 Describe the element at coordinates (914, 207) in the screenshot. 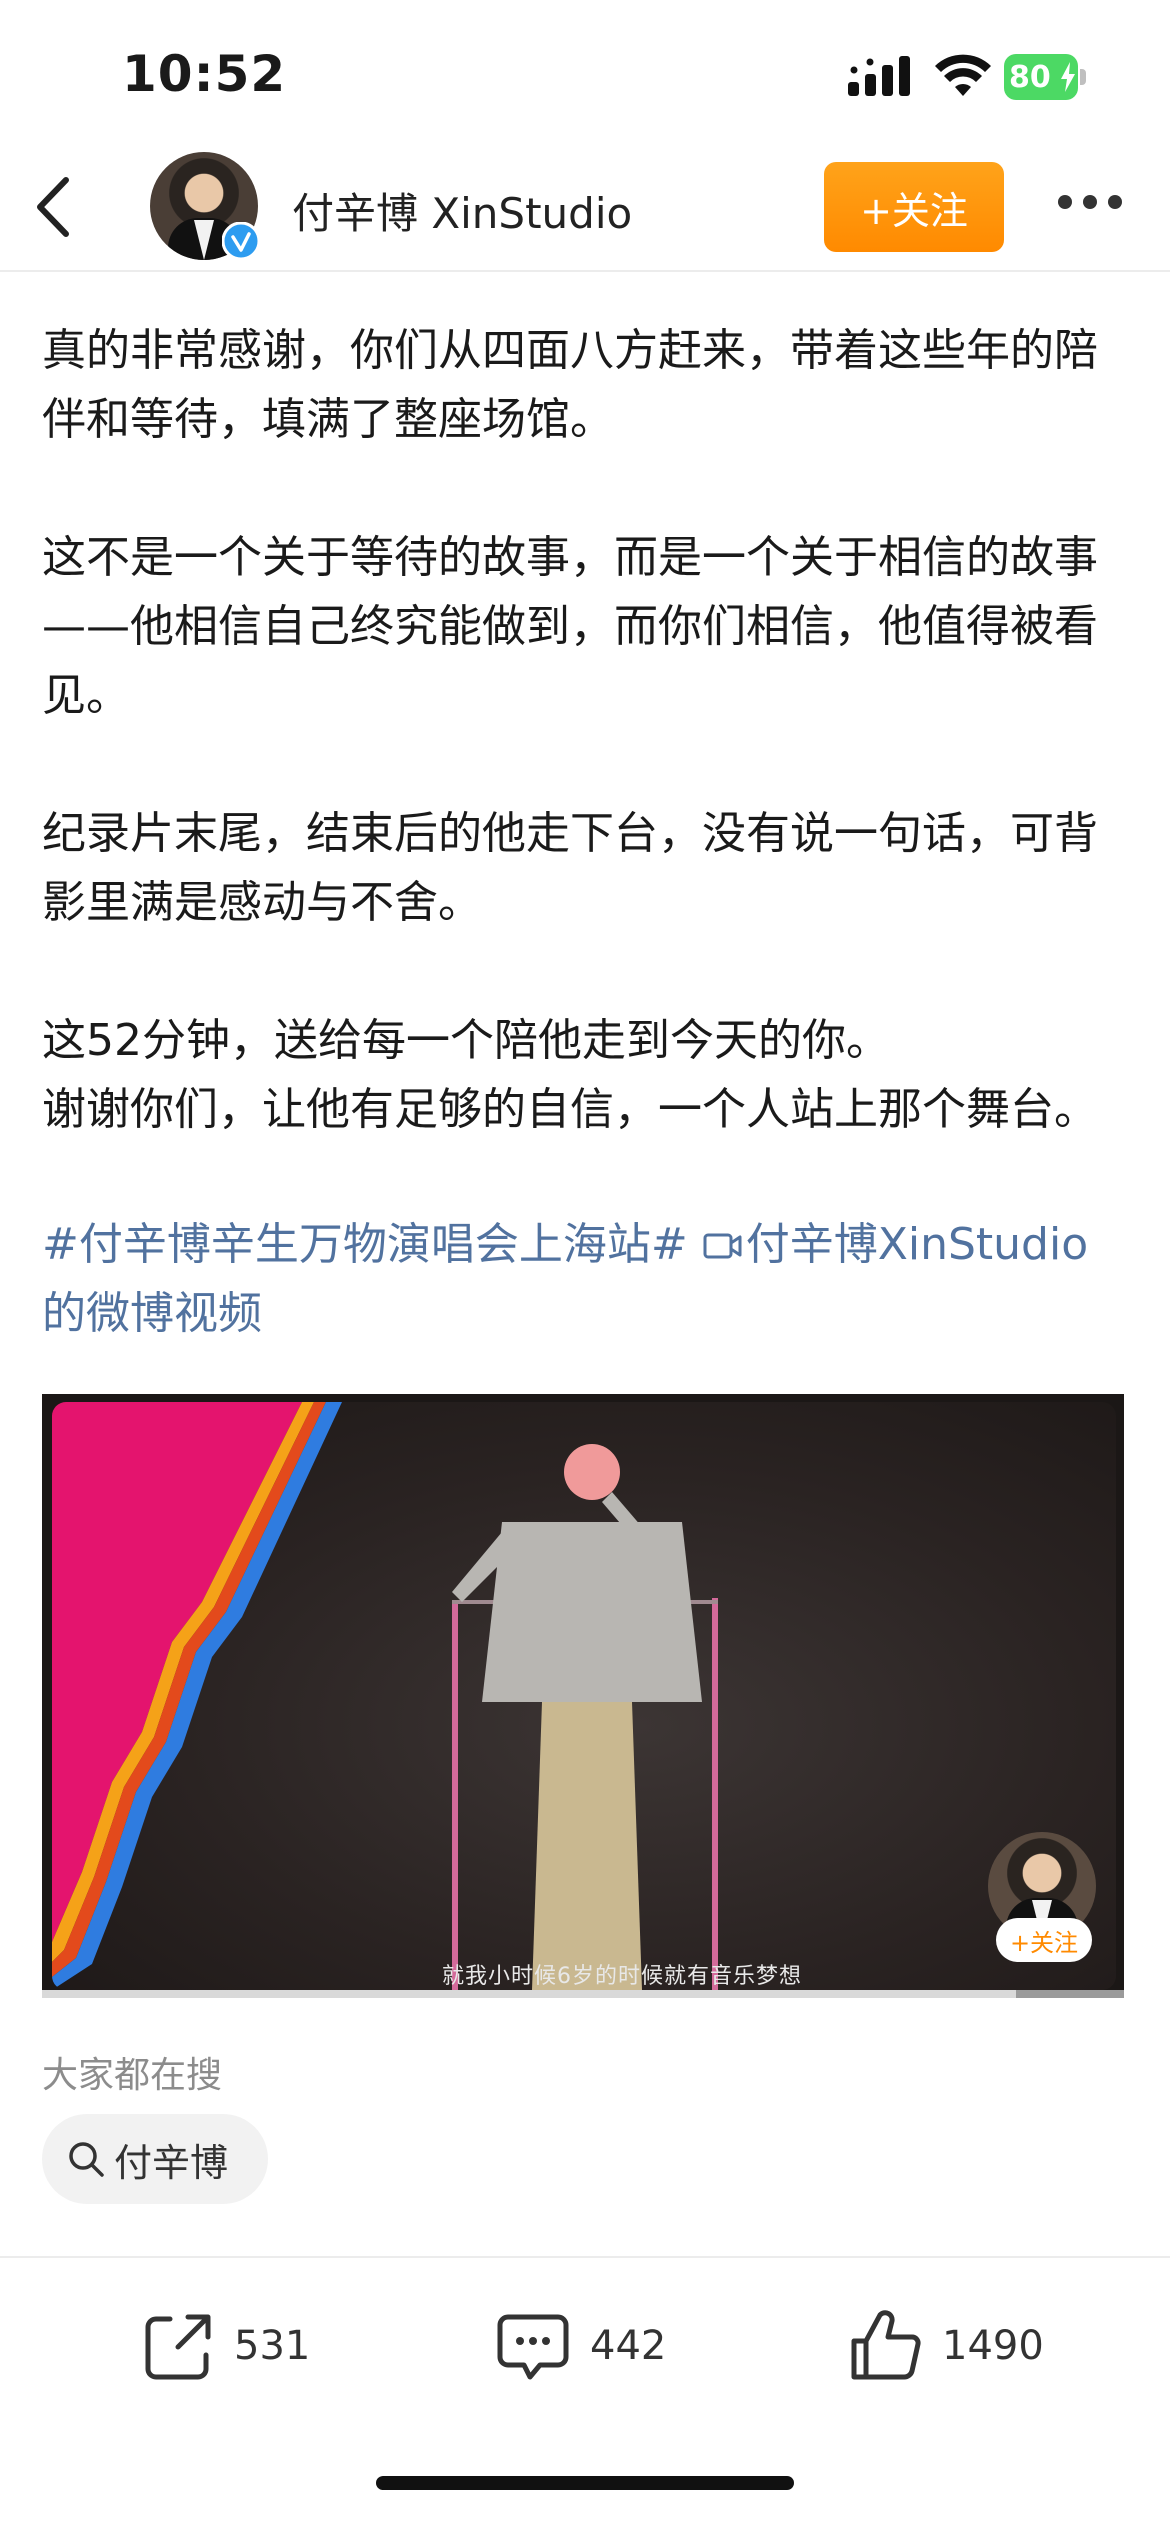

I see `follow-button: +关注` at that location.